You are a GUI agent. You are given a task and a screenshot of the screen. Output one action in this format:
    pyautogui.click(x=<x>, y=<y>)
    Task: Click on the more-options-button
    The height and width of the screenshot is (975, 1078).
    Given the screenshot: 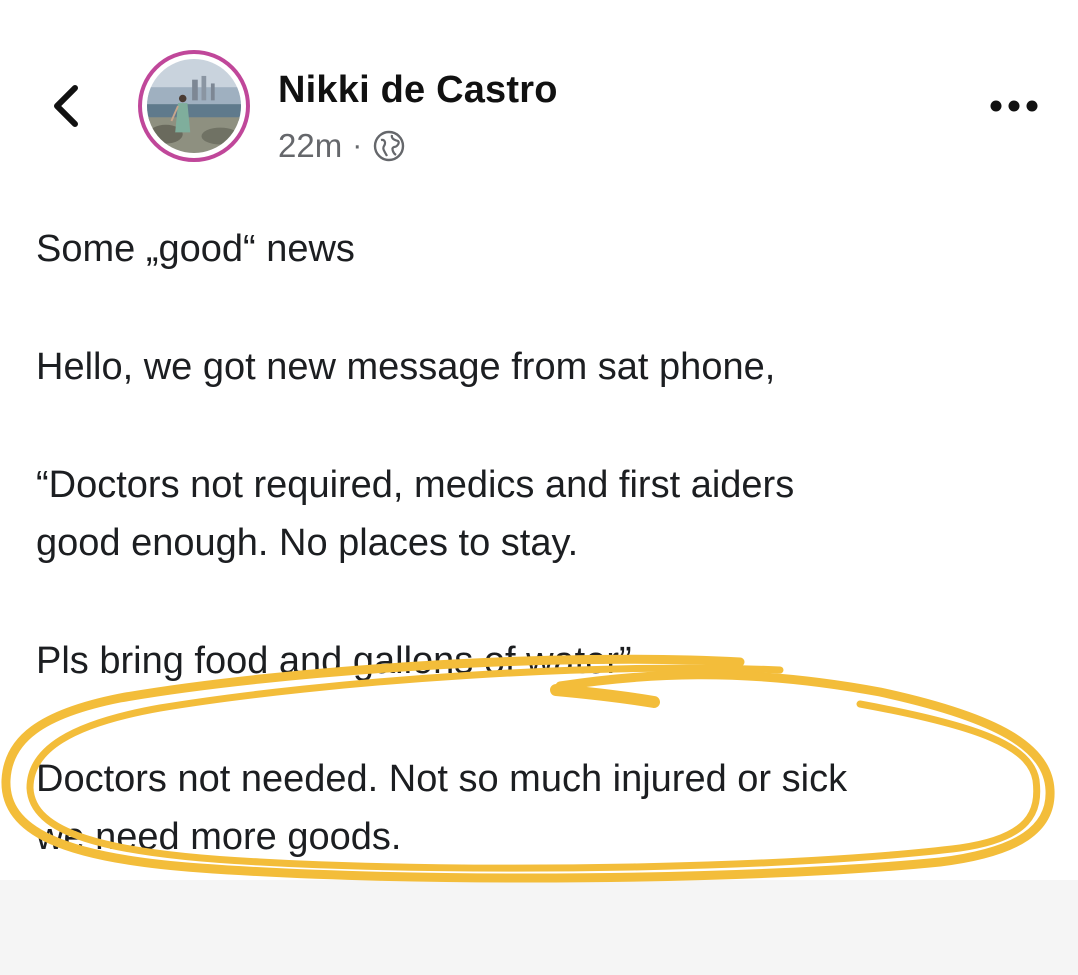 What is the action you would take?
    pyautogui.click(x=1014, y=106)
    